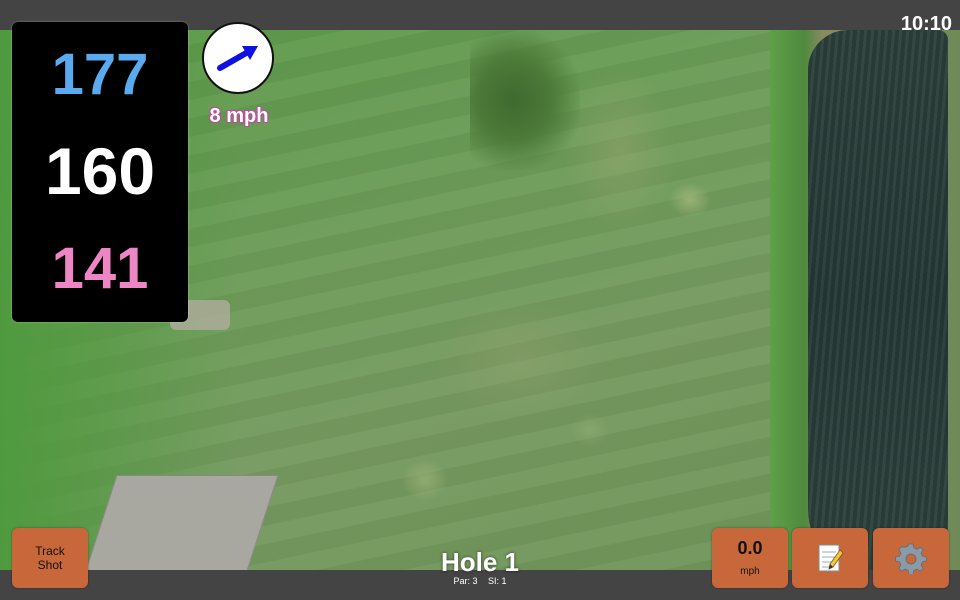 The height and width of the screenshot is (600, 960). I want to click on speed-unit: mph, so click(750, 571).